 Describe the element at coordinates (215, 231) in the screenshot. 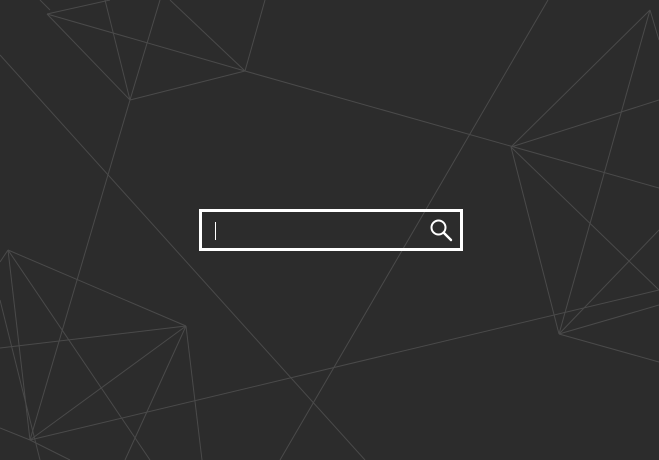

I see `text-cursor` at that location.